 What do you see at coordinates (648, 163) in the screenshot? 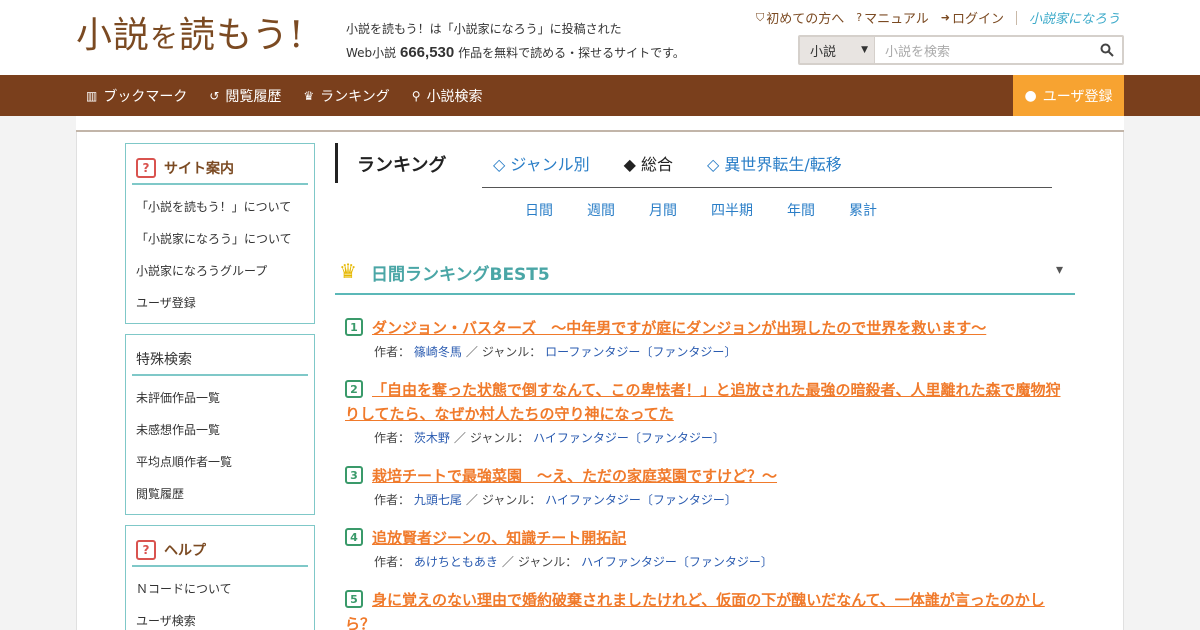
I see `tab-overall: ◆ 総合` at bounding box center [648, 163].